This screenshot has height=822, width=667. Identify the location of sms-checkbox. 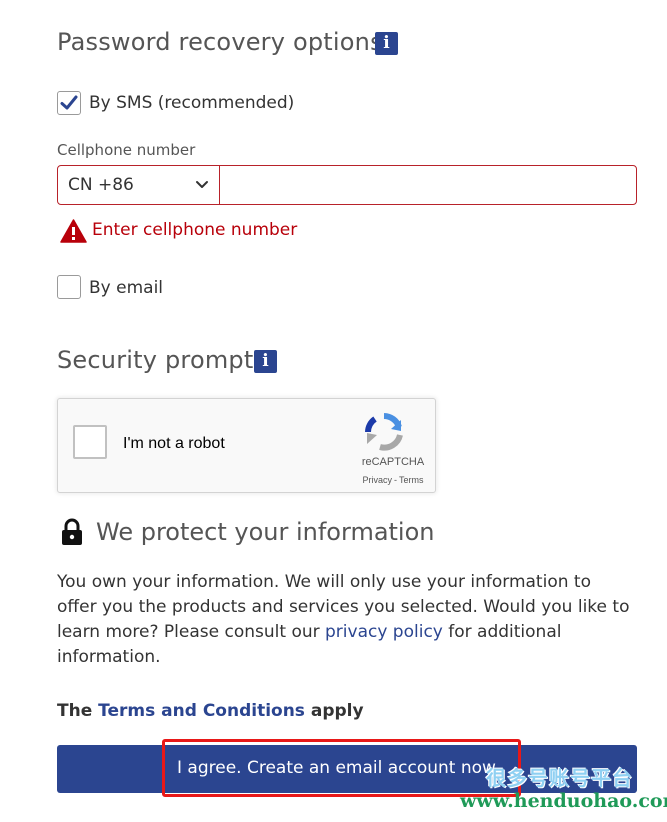
(69, 103).